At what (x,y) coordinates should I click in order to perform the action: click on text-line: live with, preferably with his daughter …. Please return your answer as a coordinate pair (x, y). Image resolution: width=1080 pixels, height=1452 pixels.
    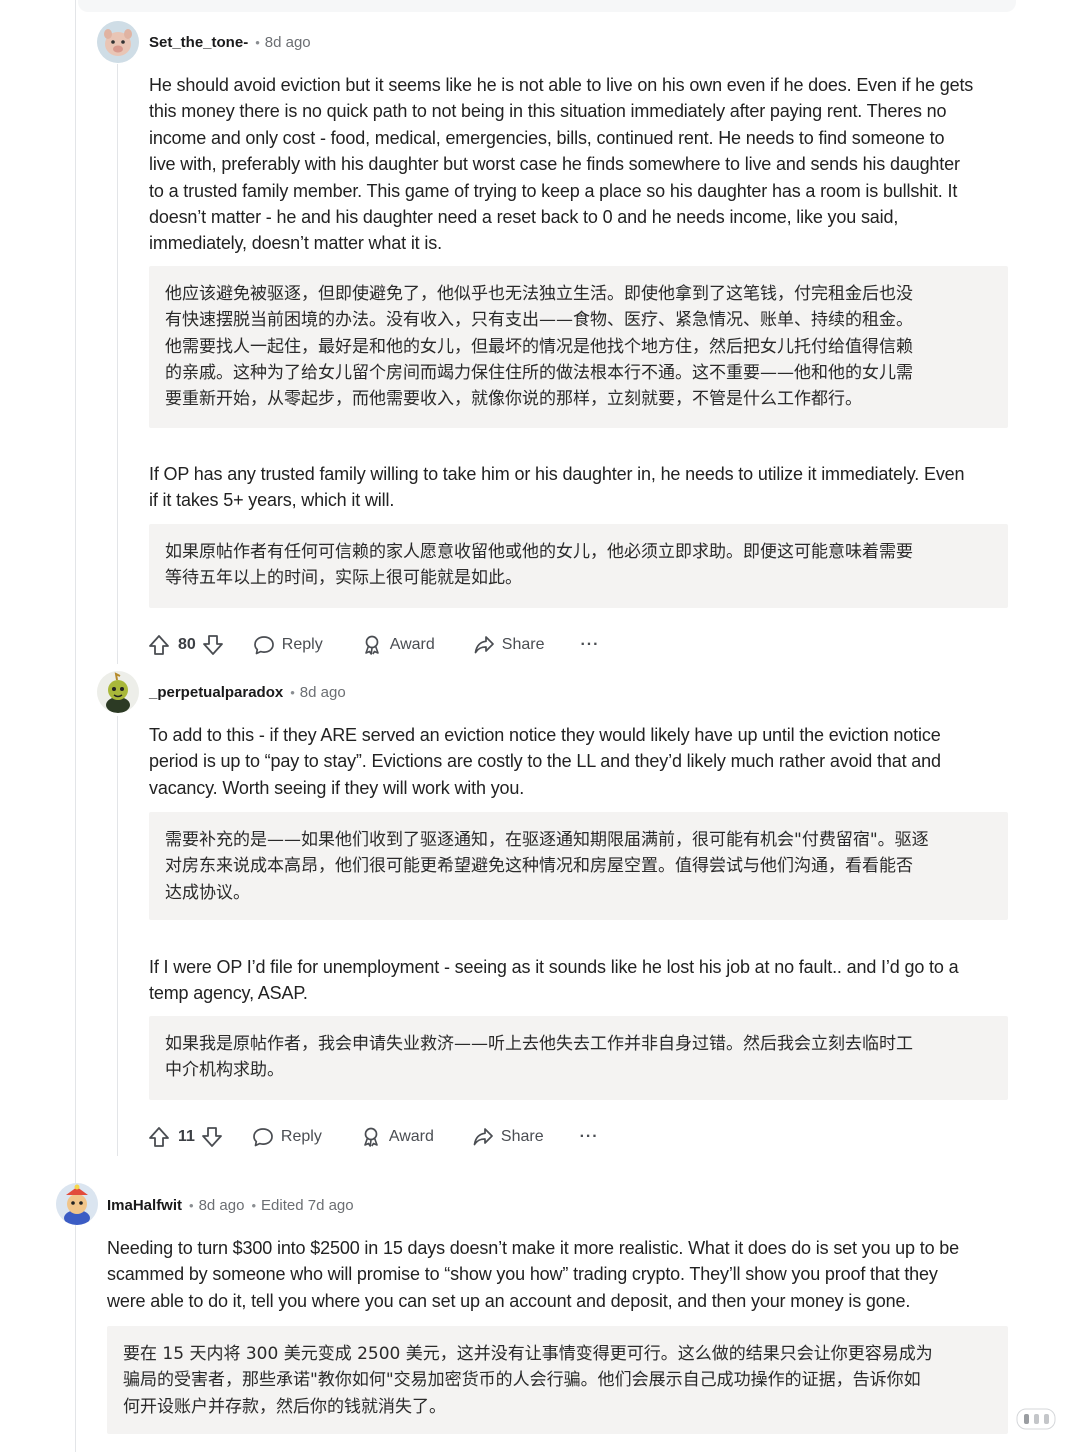
    Looking at the image, I should click on (554, 164).